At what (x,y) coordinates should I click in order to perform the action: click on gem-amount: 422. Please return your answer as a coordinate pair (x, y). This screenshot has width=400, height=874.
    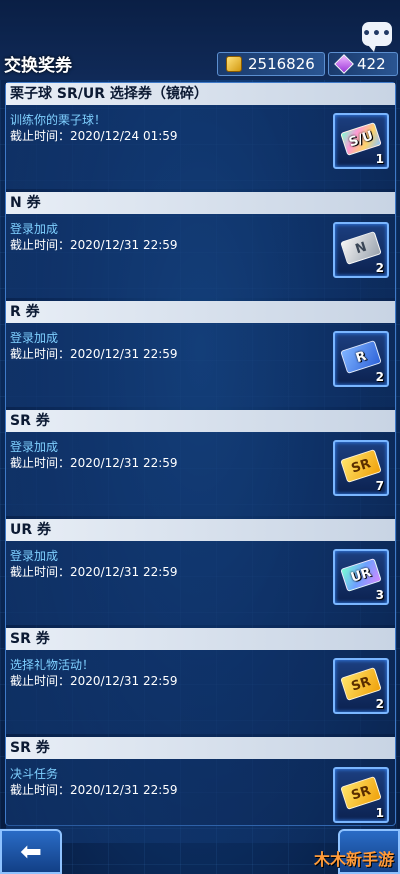
    Looking at the image, I should click on (371, 64).